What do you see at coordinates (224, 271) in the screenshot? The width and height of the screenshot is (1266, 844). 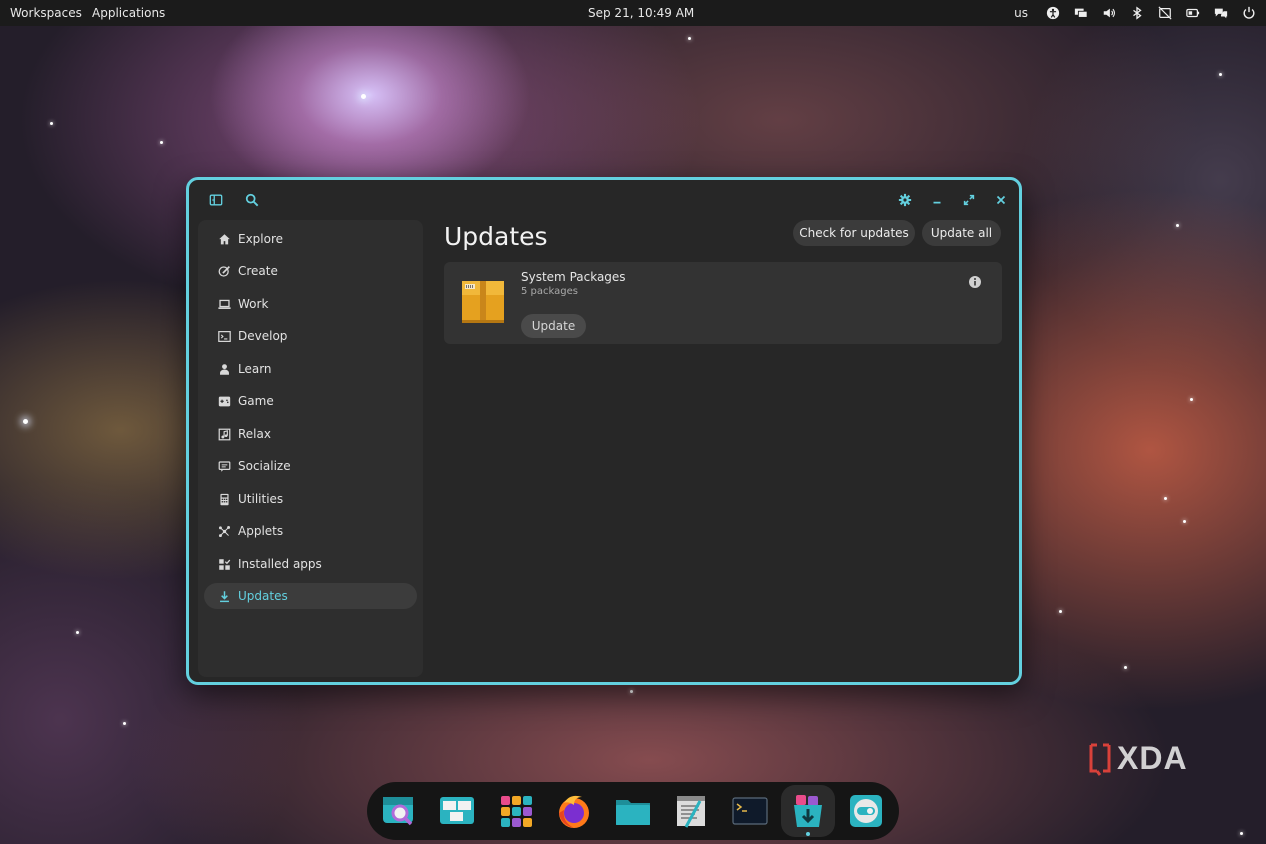 I see `brush-icon` at bounding box center [224, 271].